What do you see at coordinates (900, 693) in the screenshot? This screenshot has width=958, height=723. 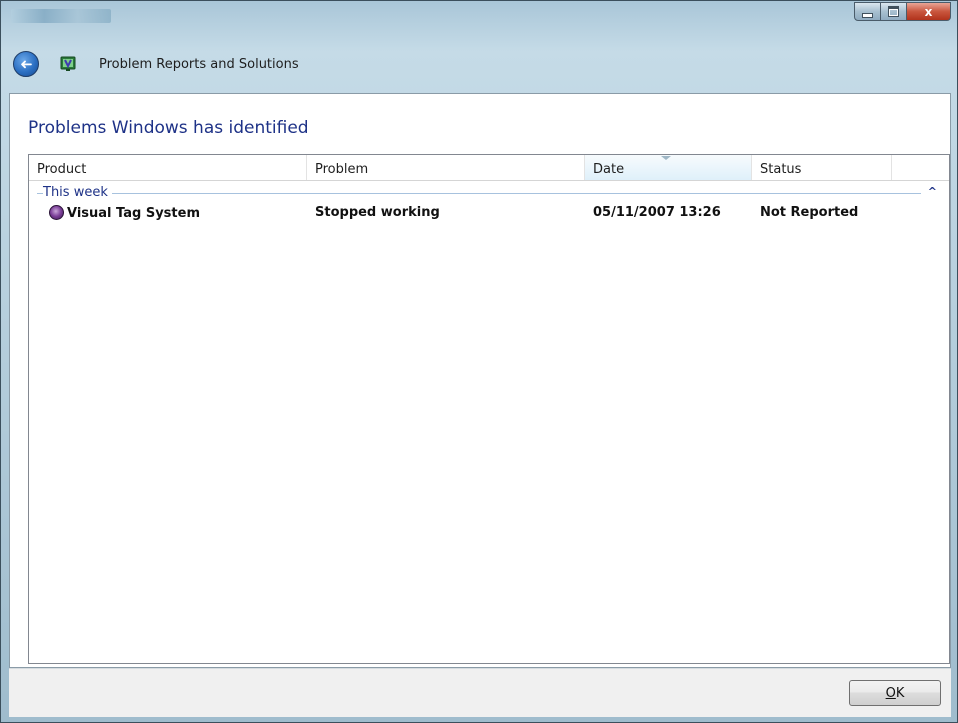 I see `ok-label: K` at bounding box center [900, 693].